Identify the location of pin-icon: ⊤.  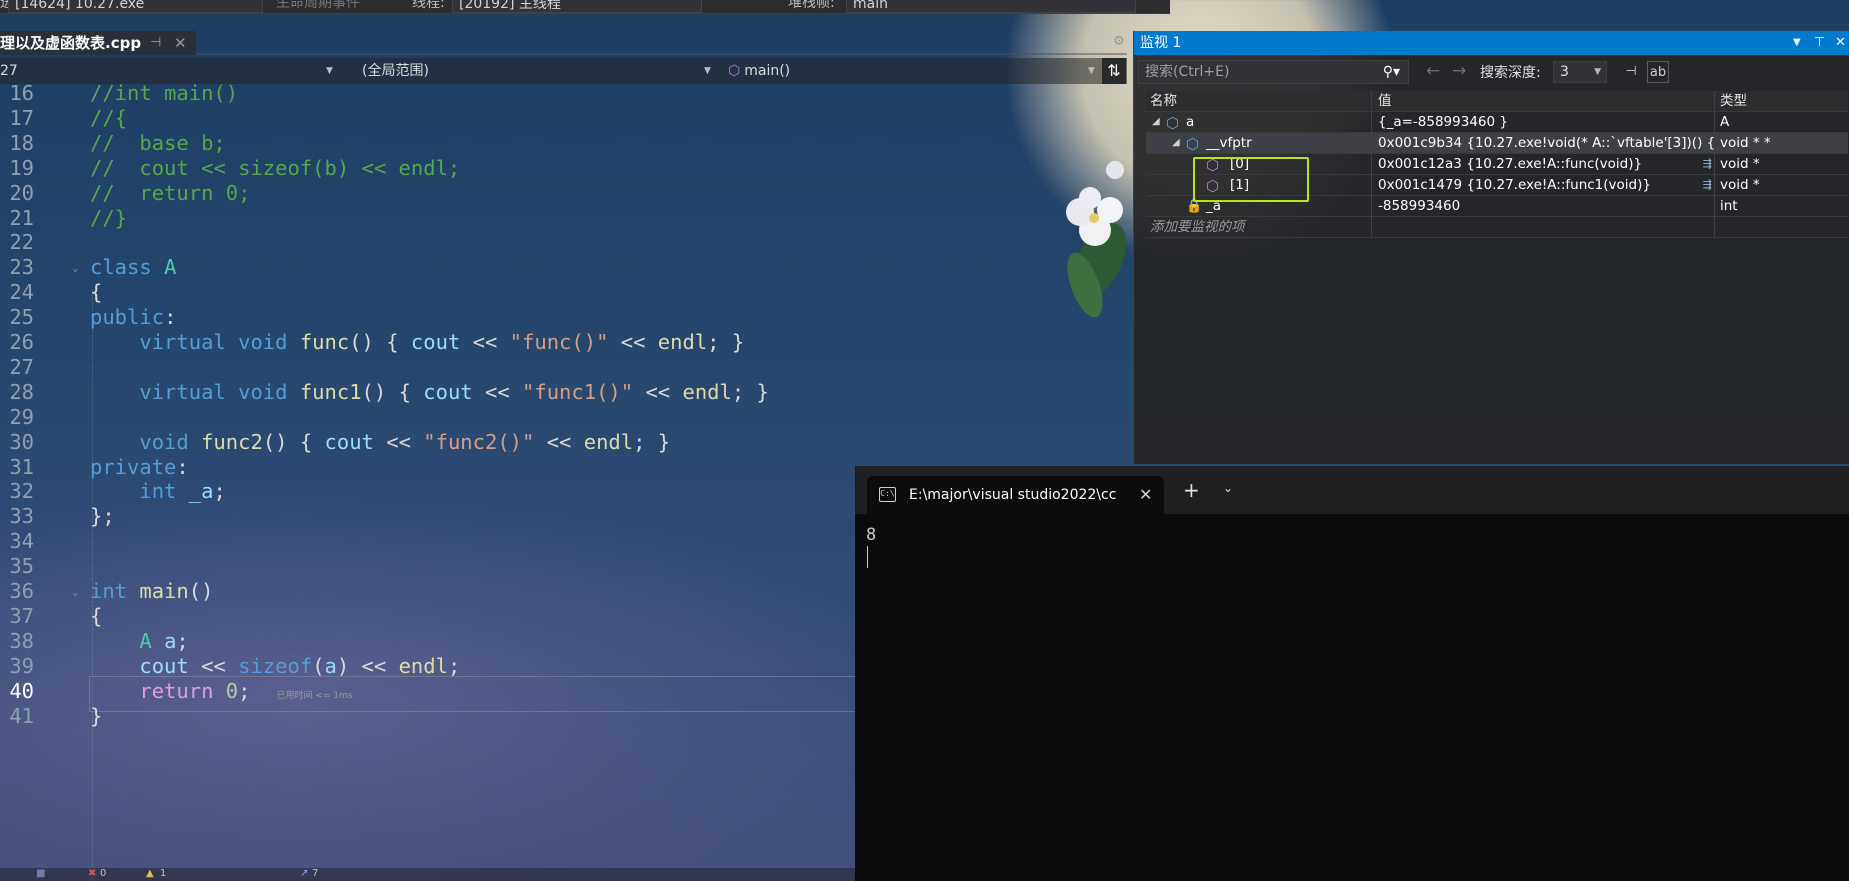
(1819, 43).